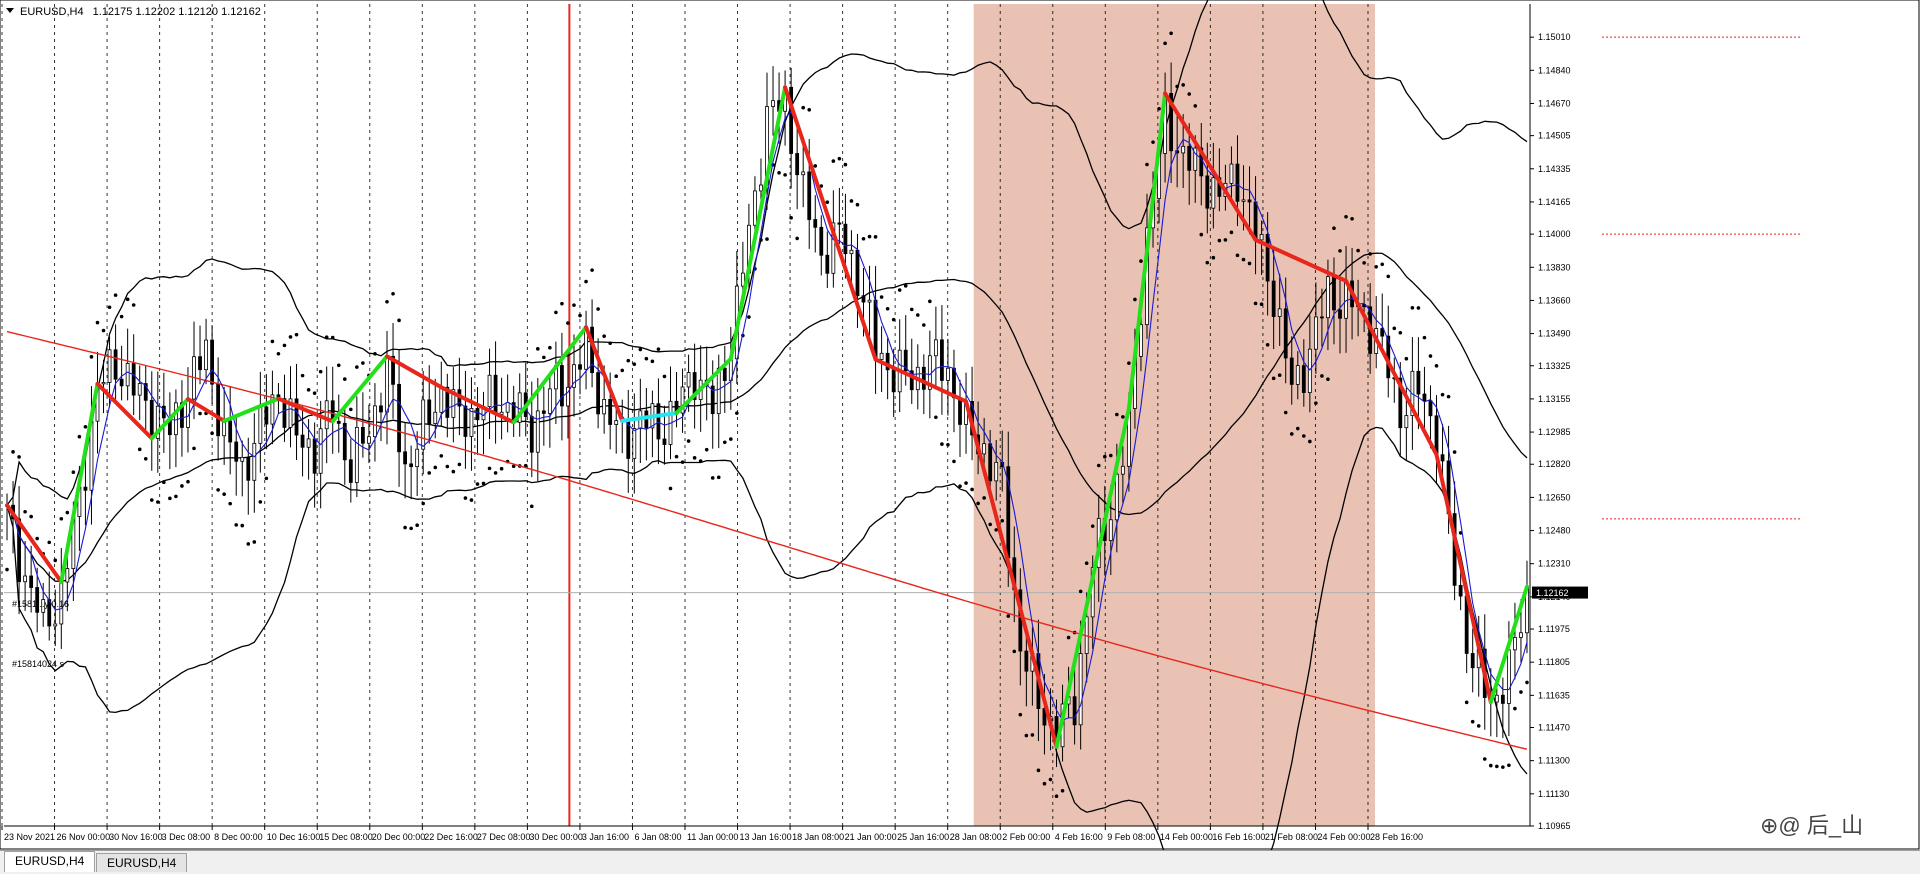 This screenshot has width=1920, height=874. I want to click on y-tick-label: 1.12650, so click(1554, 497).